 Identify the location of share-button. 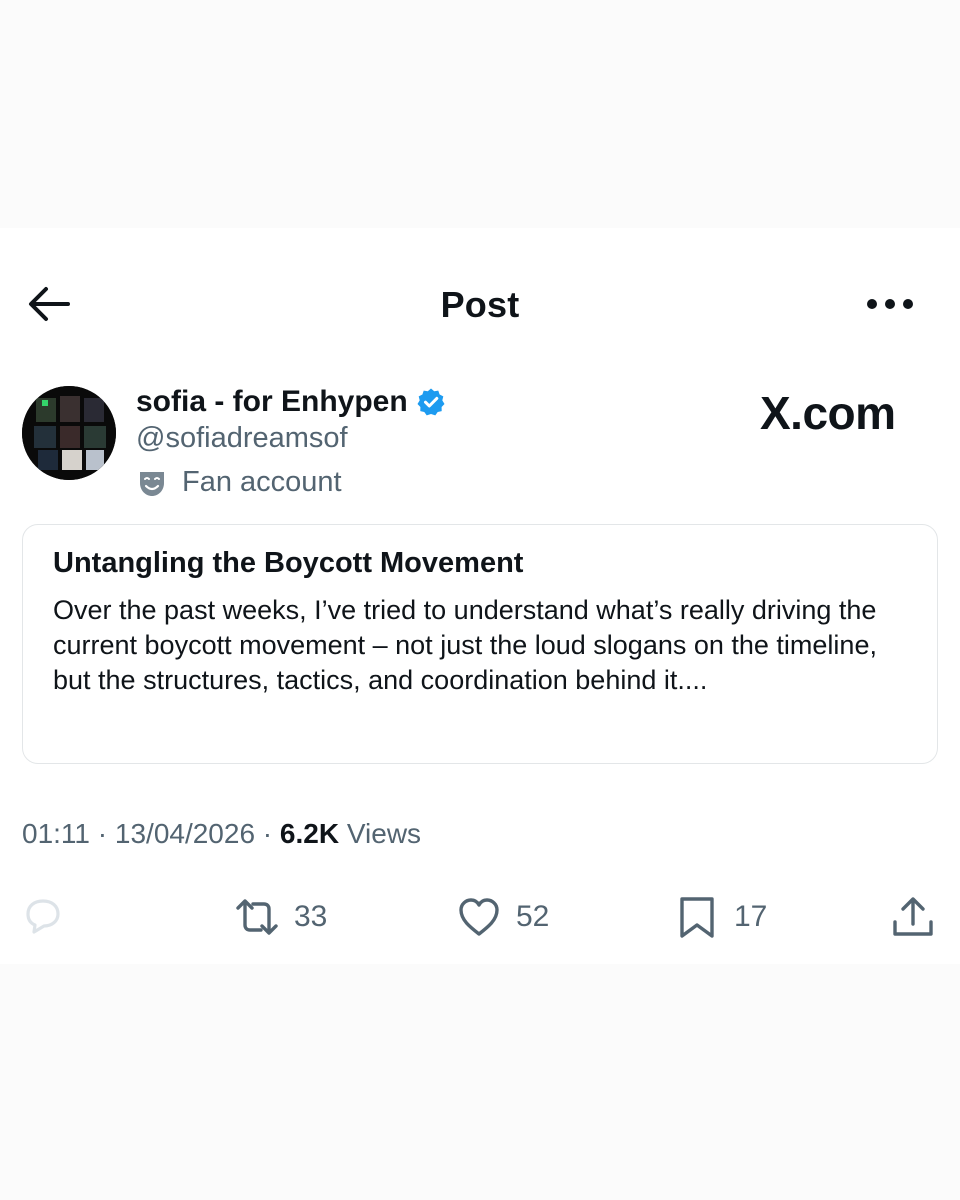
(913, 917).